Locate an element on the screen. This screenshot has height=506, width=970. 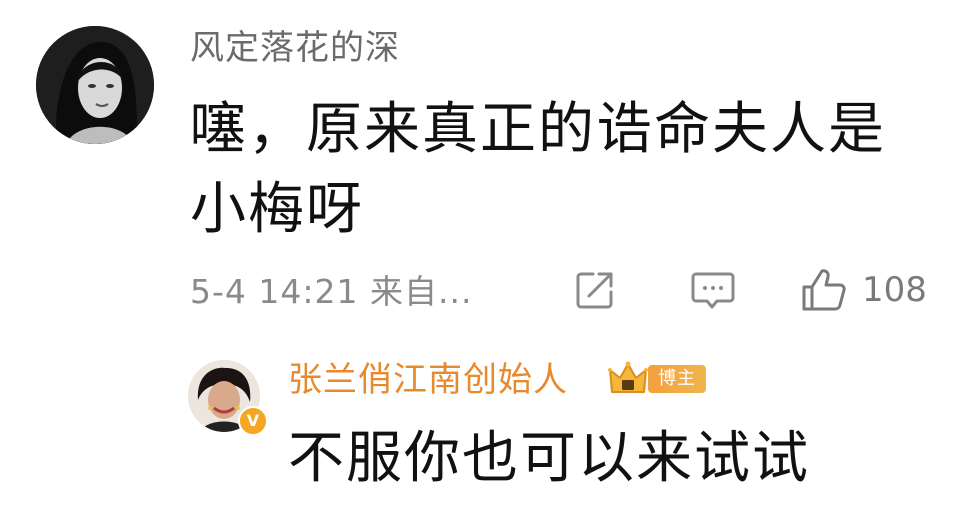
verified-icon: V is located at coordinates (253, 421).